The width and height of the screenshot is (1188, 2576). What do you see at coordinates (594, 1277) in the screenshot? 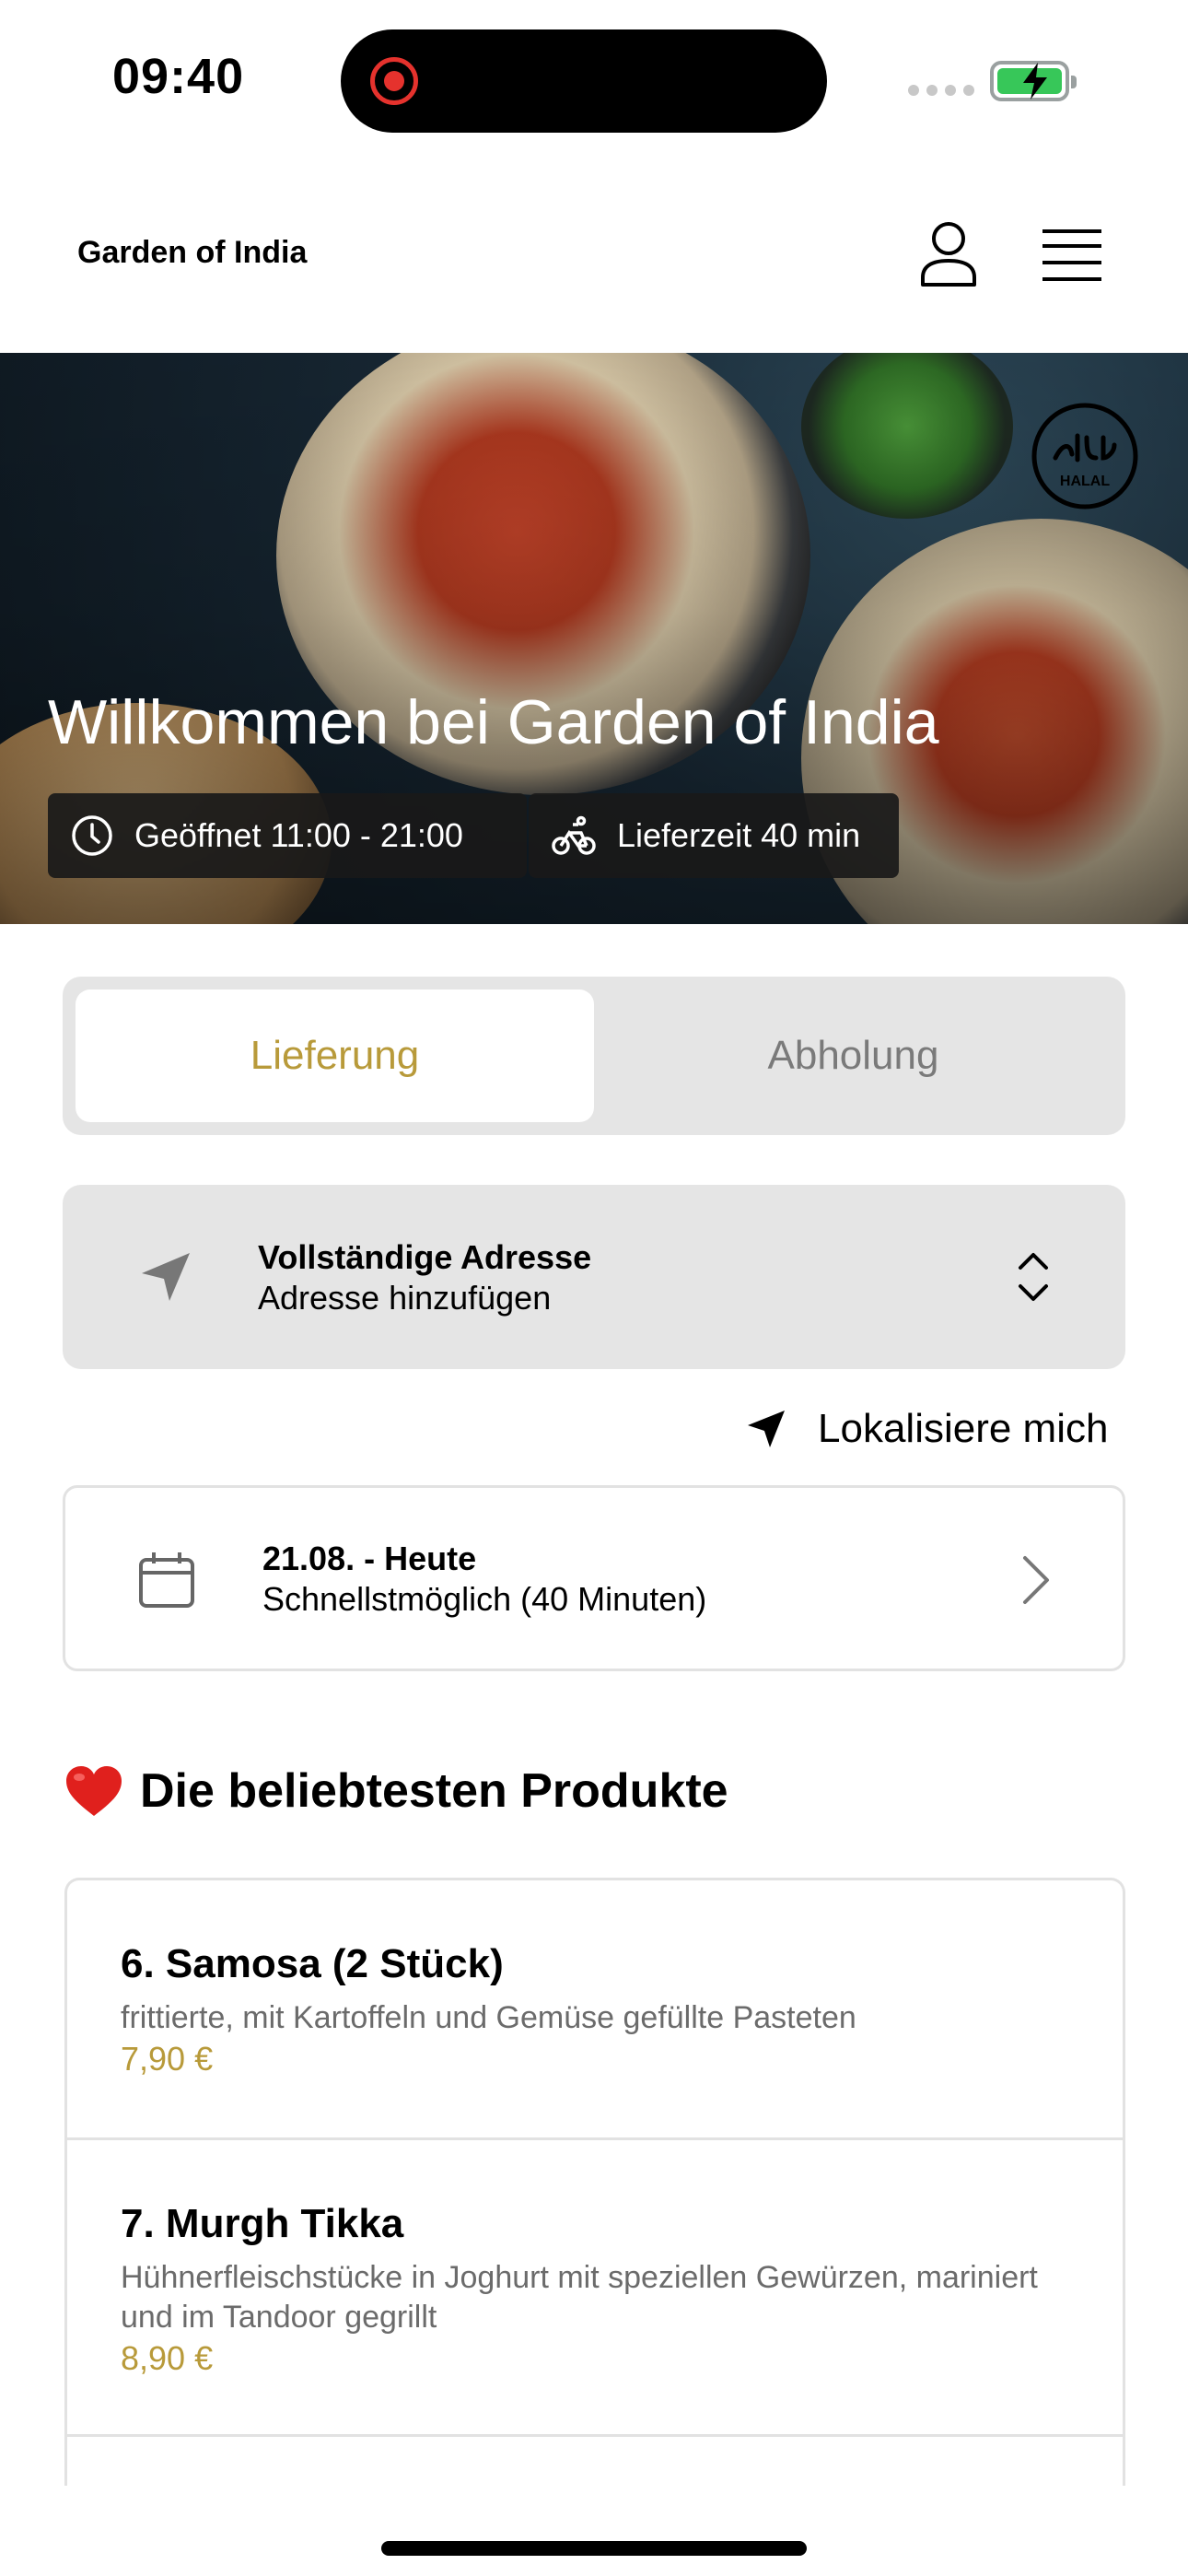
I see `address-selector: Vollständige Adresse Adresse hinzufügen` at bounding box center [594, 1277].